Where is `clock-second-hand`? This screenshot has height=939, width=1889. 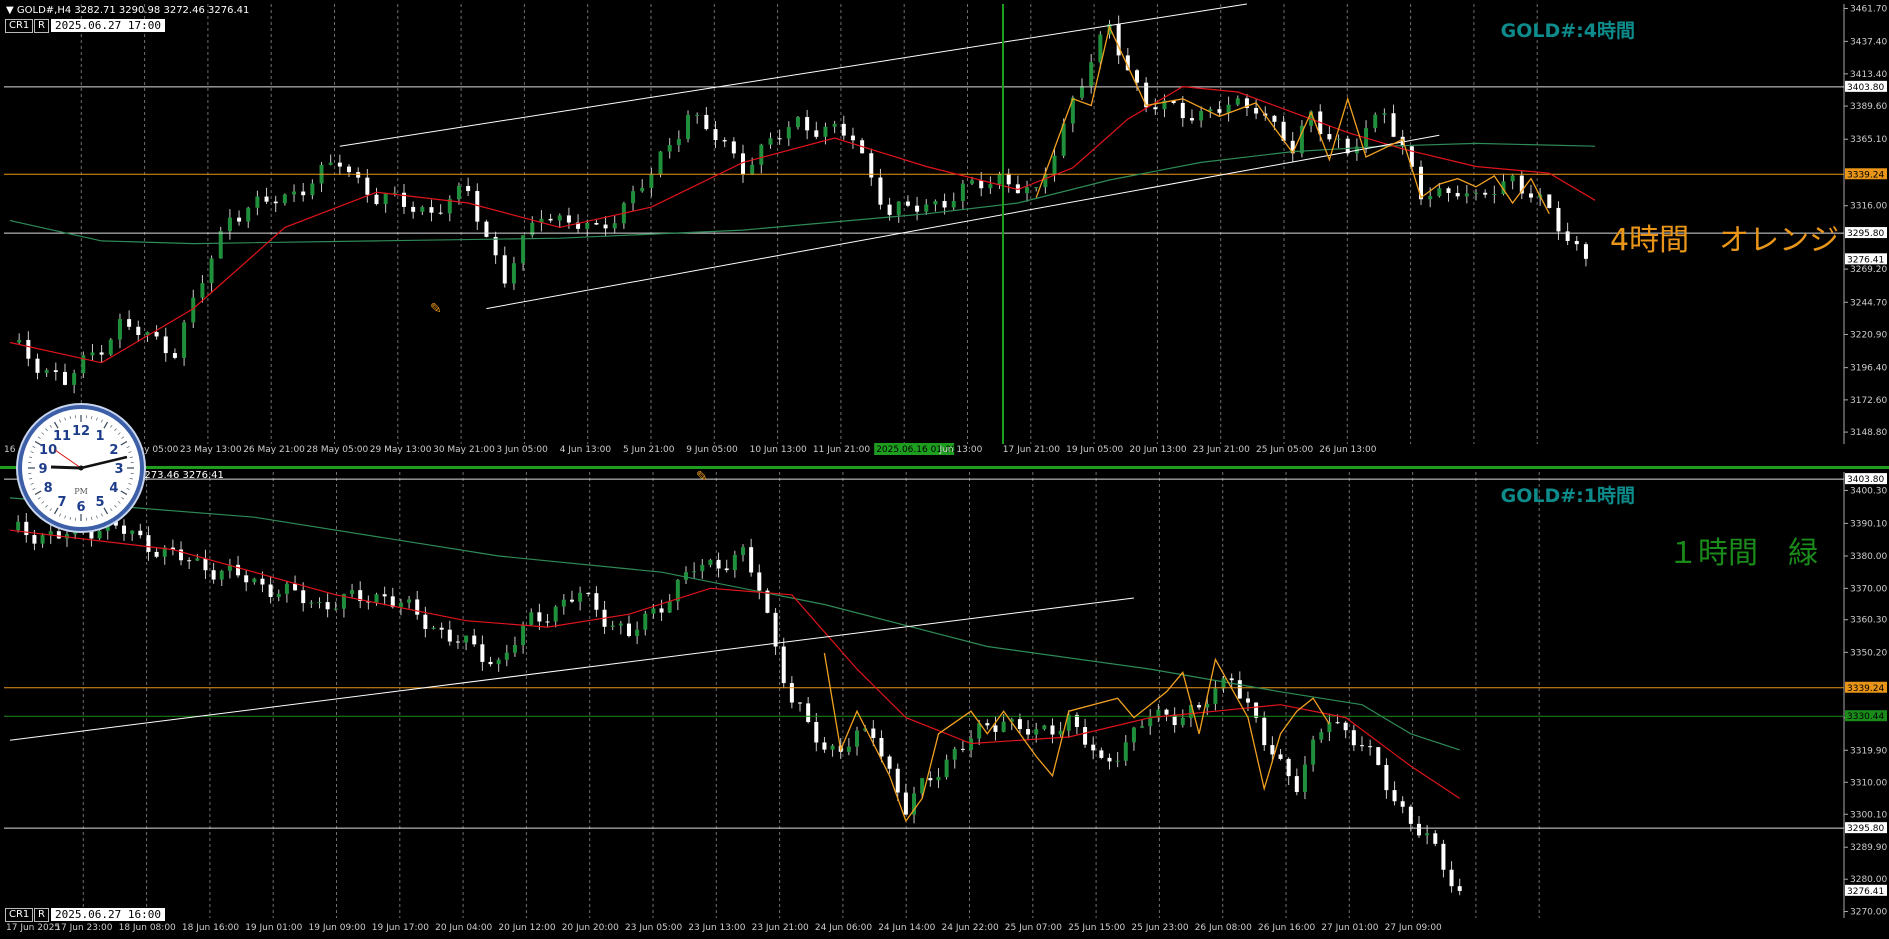
clock-second-hand is located at coordinates (68, 459).